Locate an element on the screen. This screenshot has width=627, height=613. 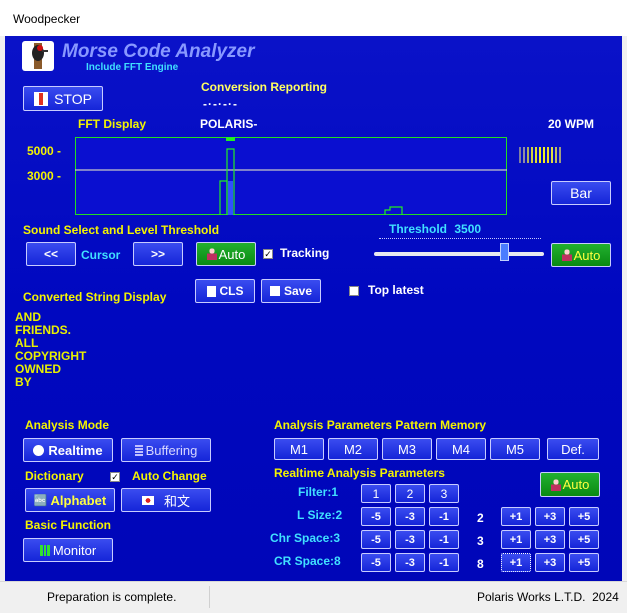
monitor-label: Monitor is located at coordinates (74, 550).